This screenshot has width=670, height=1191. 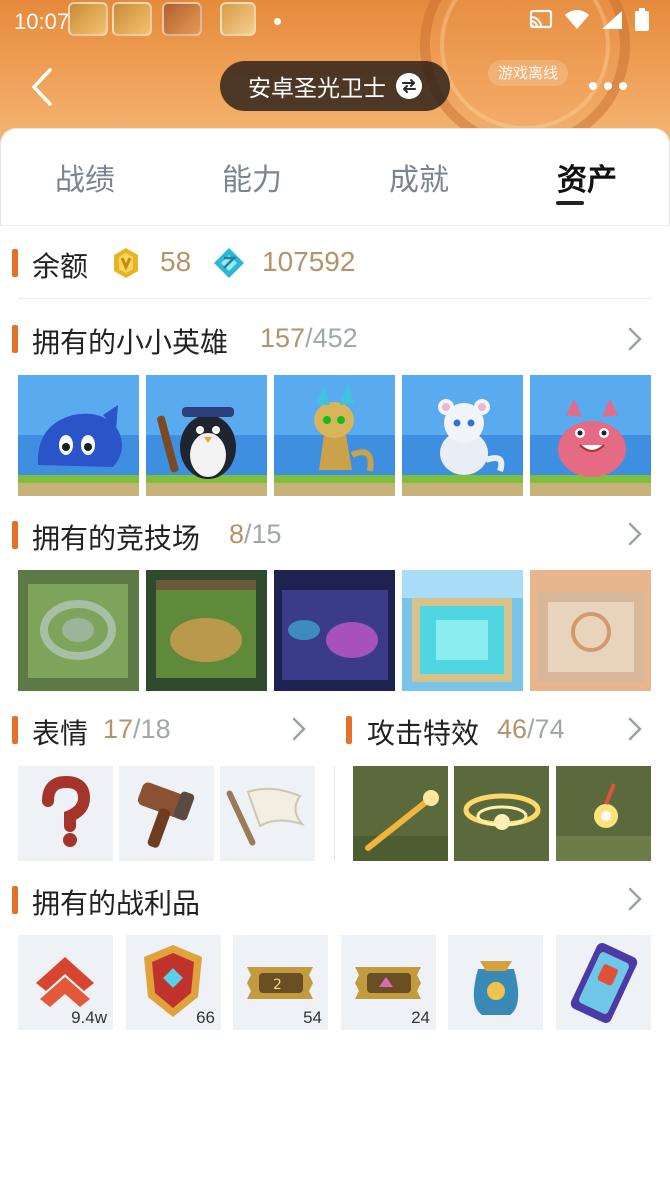 I want to click on back-button, so click(x=44, y=87).